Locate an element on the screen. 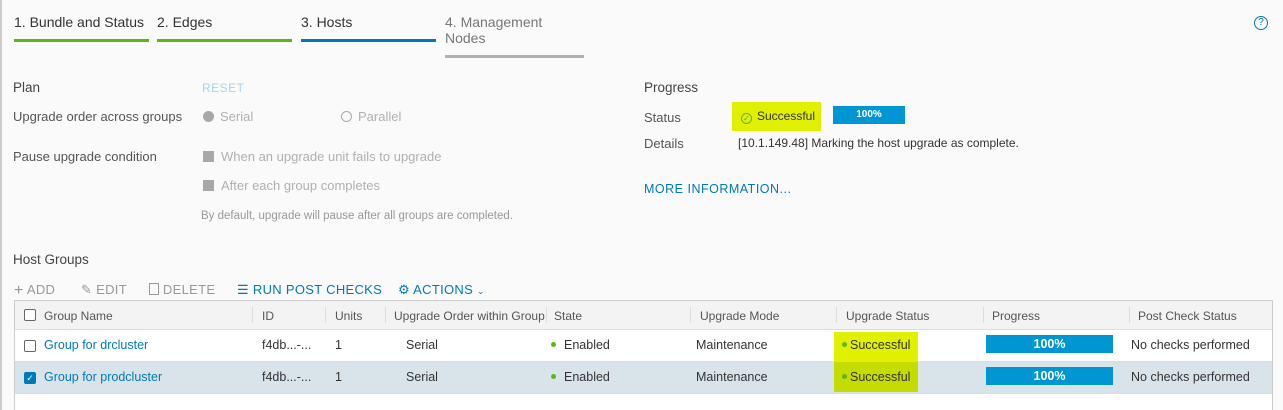 This screenshot has width=1283, height=410. details-label: Details is located at coordinates (664, 143).